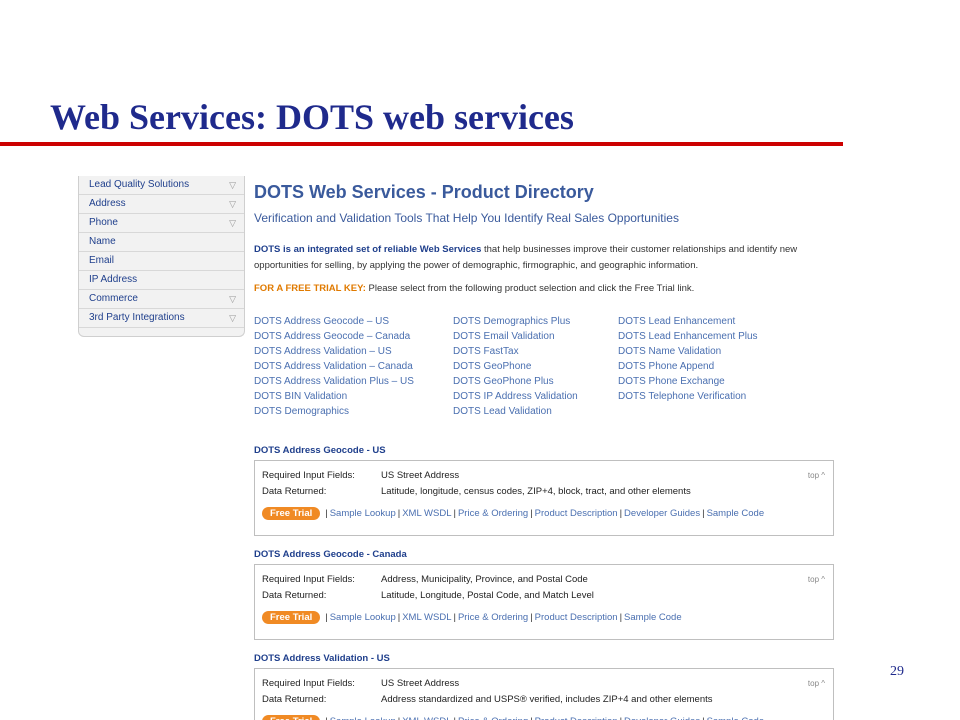 This screenshot has height=720, width=960. What do you see at coordinates (107, 203) in the screenshot?
I see `sidebar-item-label: Address` at bounding box center [107, 203].